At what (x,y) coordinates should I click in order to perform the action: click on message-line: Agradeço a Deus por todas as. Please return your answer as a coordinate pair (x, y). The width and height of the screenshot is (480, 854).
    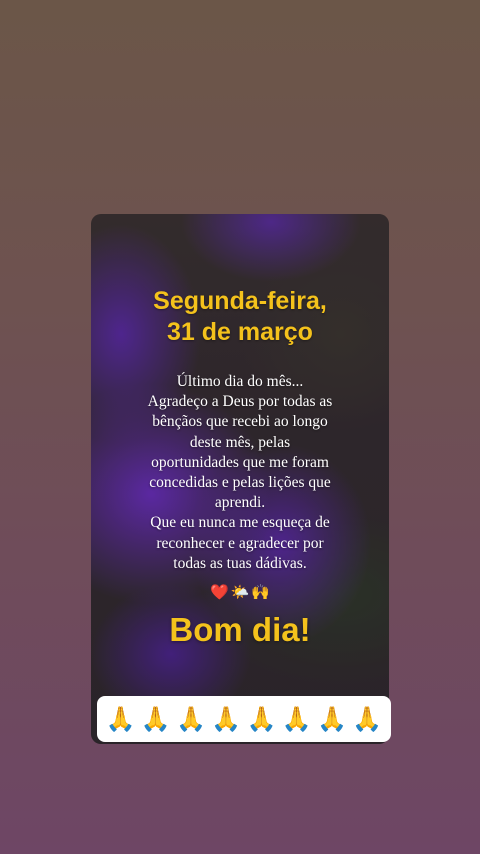
    Looking at the image, I should click on (240, 402).